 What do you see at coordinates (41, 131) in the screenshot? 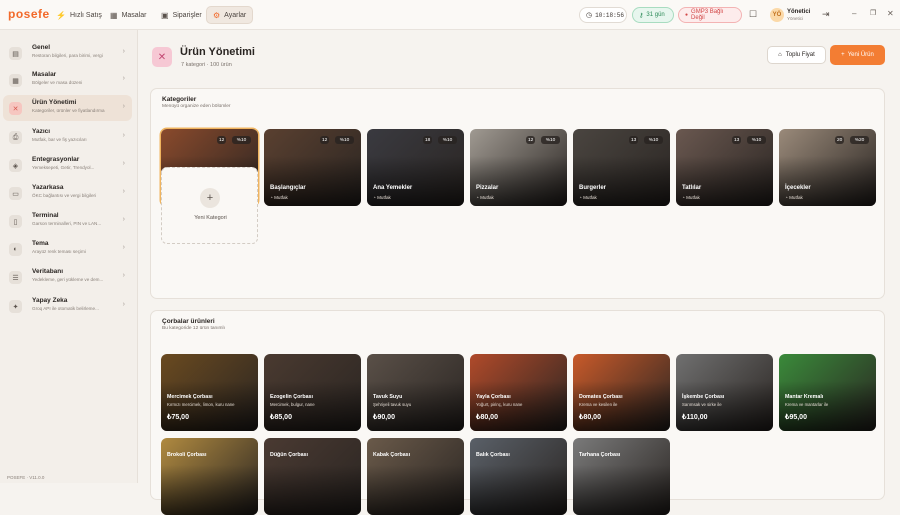
I see `sidebar-item-title: Yazıcı` at bounding box center [41, 131].